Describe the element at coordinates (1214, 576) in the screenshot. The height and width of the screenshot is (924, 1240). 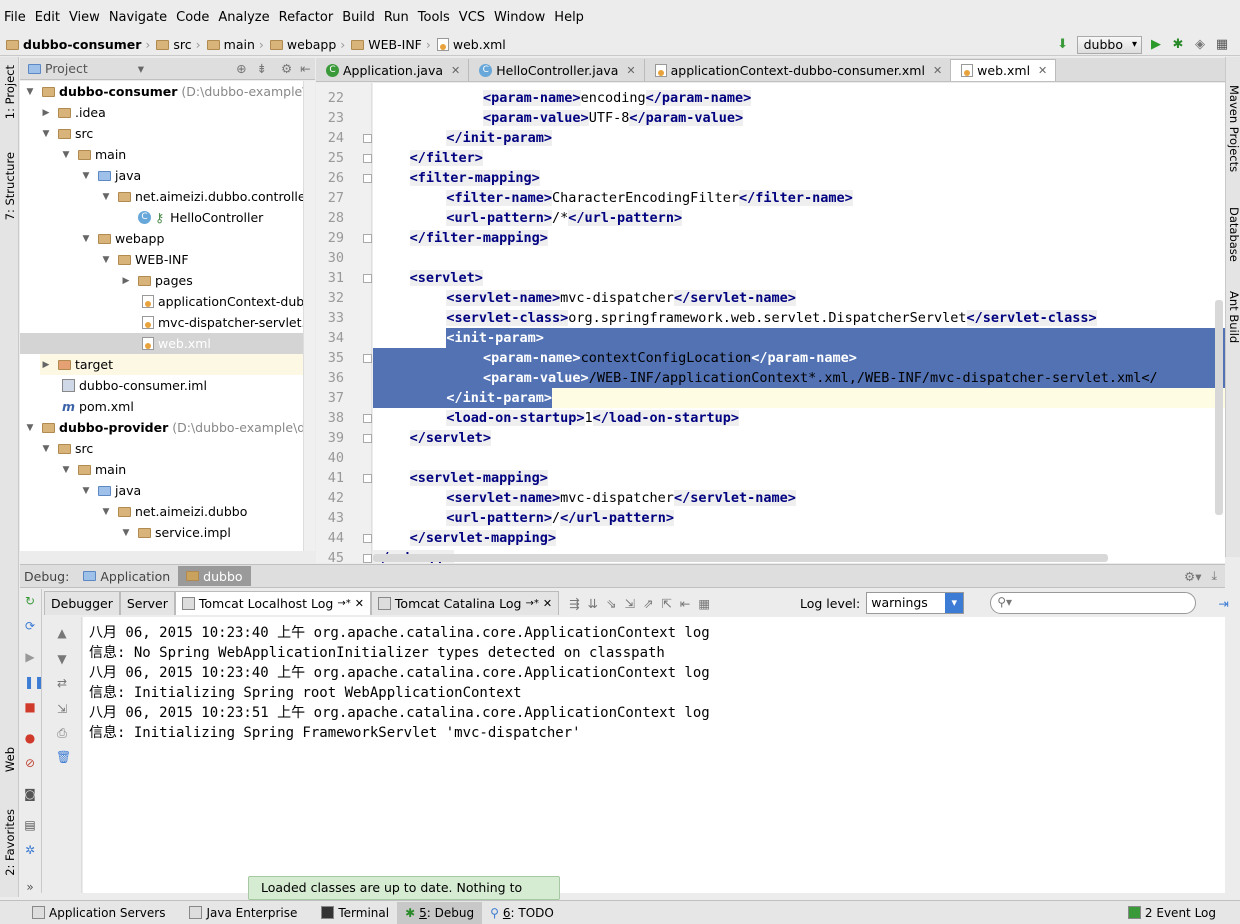
I see `hide-icon: ⤓` at that location.